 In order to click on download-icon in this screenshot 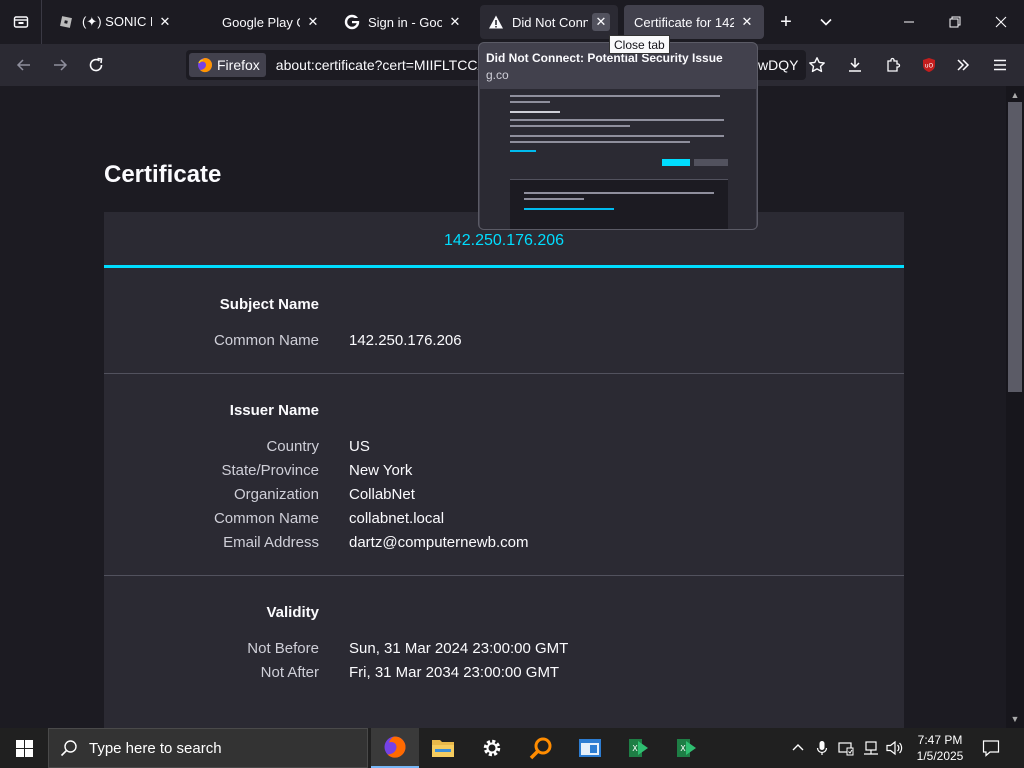, I will do `click(855, 65)`.